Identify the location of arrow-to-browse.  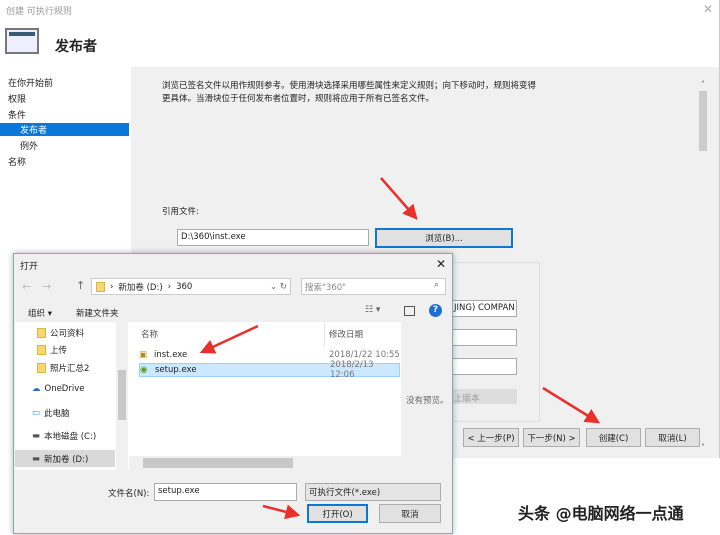
(399, 198).